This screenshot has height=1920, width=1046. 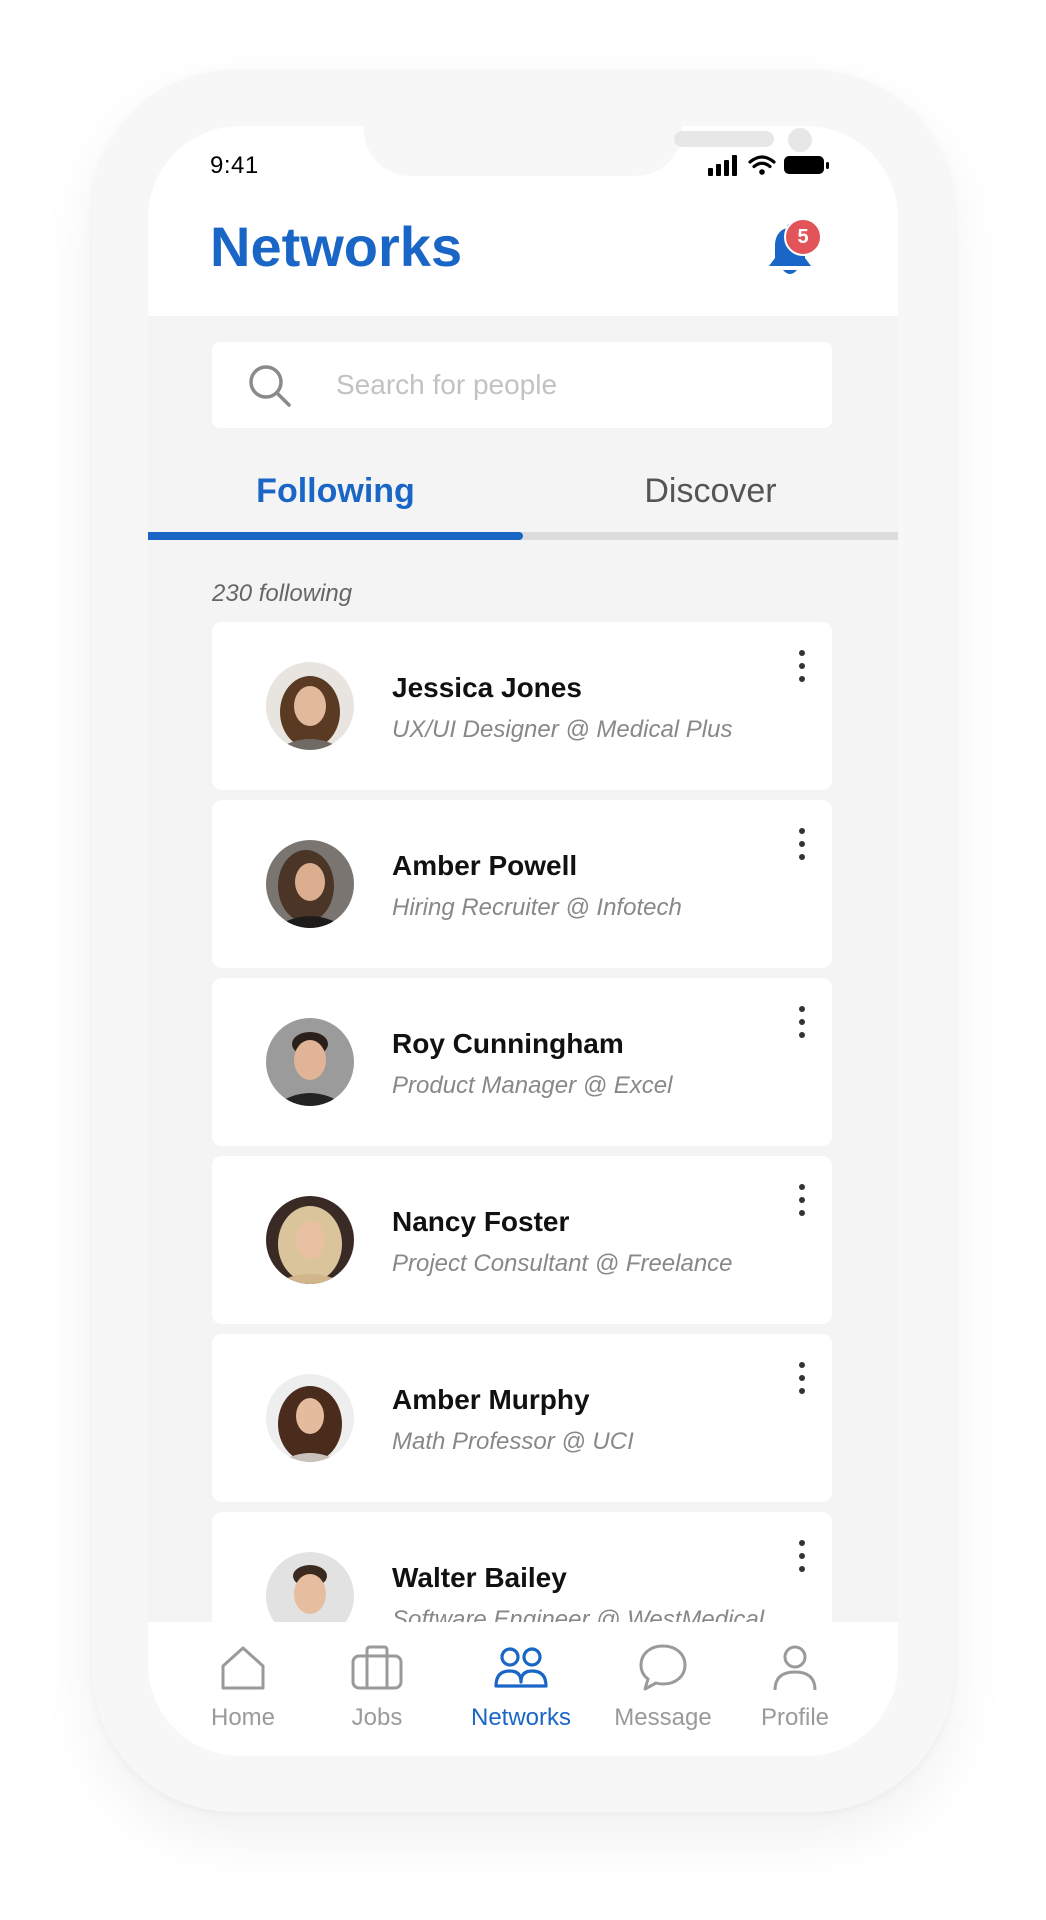 I want to click on person-name: Jessica Jones, so click(x=487, y=687).